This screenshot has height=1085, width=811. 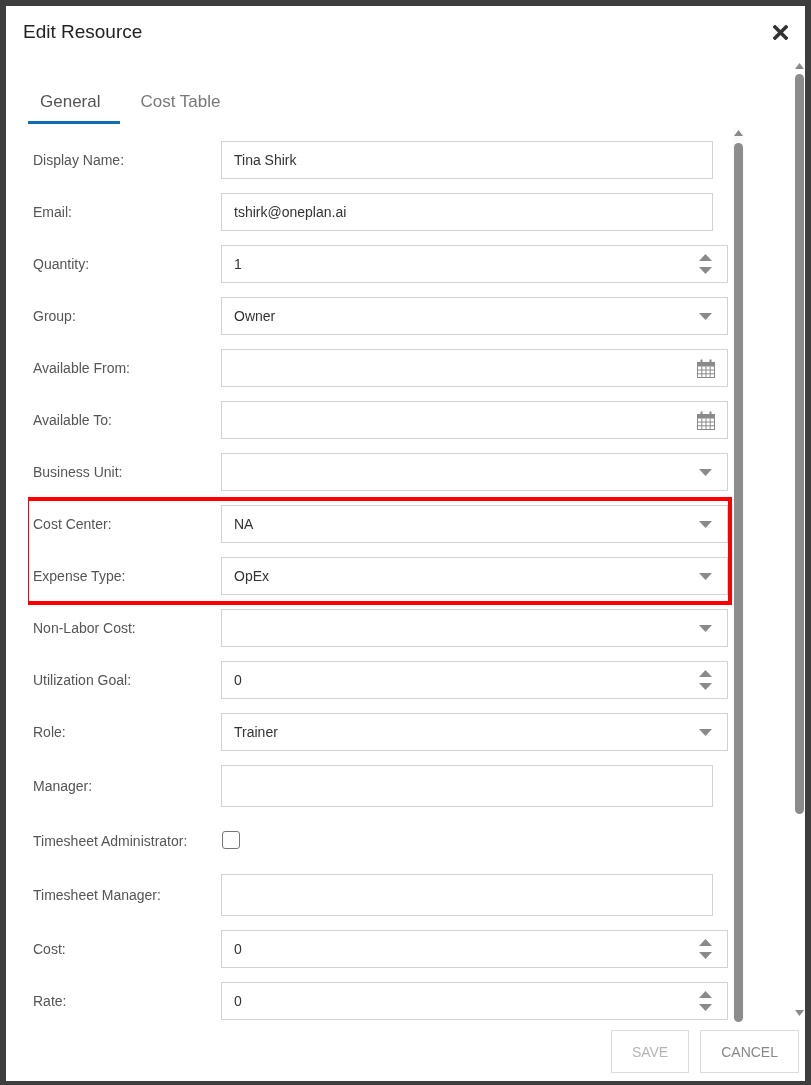 What do you see at coordinates (83, 680) in the screenshot?
I see `field-label: Utilization Goal:` at bounding box center [83, 680].